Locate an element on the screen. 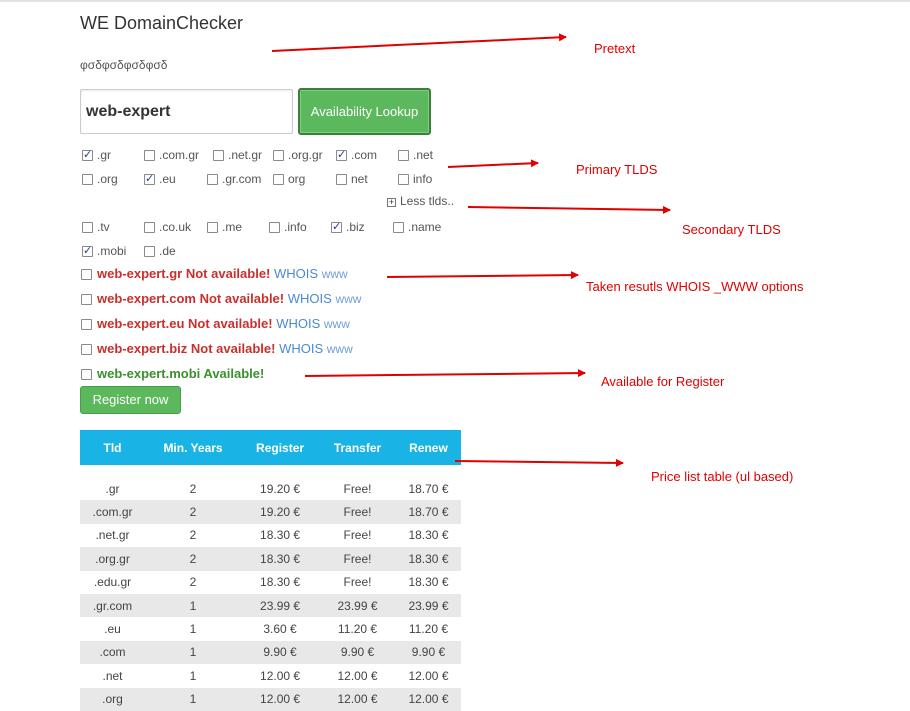 The width and height of the screenshot is (910, 711). annotation-secondary-tlds: Secondary TLDS is located at coordinates (731, 229).